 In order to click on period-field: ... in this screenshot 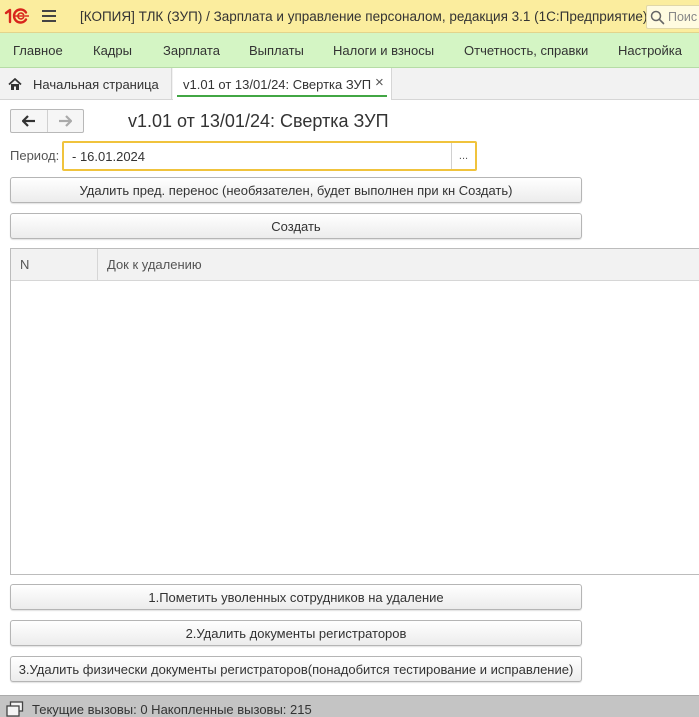, I will do `click(269, 156)`.